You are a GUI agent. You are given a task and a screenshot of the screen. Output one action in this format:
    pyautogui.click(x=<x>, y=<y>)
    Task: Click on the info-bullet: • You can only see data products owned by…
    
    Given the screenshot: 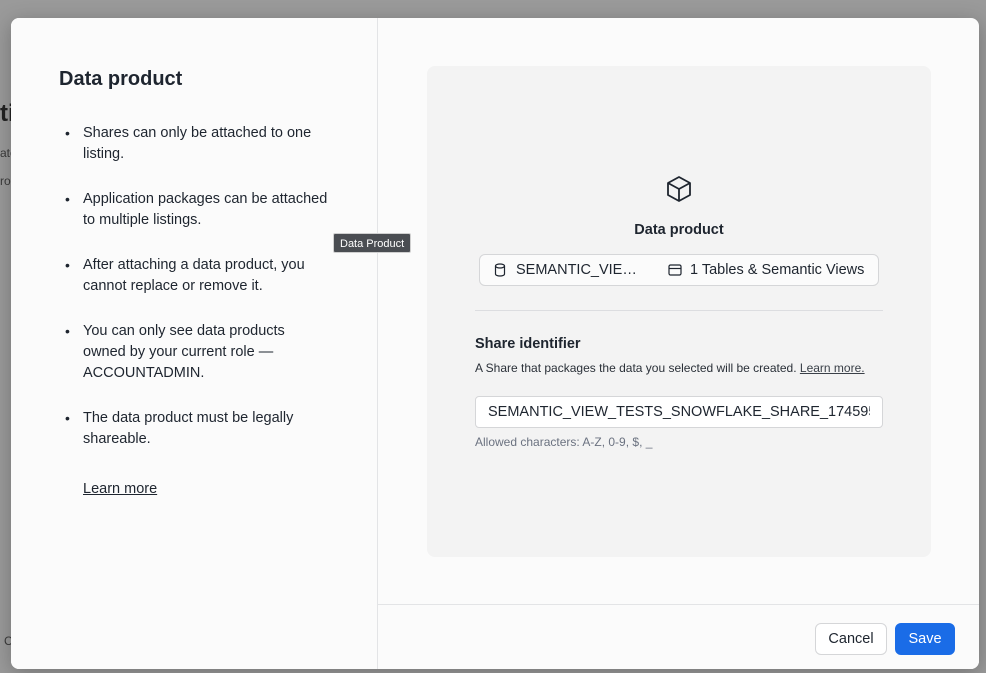 What is the action you would take?
    pyautogui.click(x=175, y=352)
    